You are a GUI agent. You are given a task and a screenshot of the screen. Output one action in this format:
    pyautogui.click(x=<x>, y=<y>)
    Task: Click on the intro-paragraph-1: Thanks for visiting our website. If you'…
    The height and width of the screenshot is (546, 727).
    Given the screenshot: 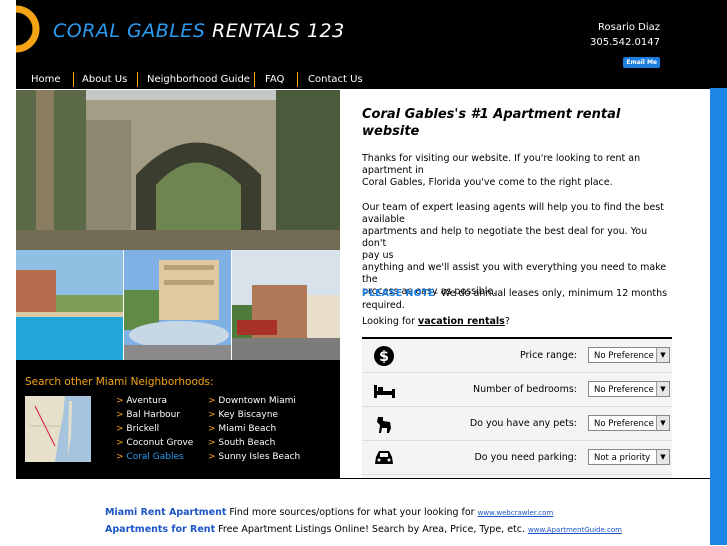 What is the action you would take?
    pyautogui.click(x=501, y=170)
    